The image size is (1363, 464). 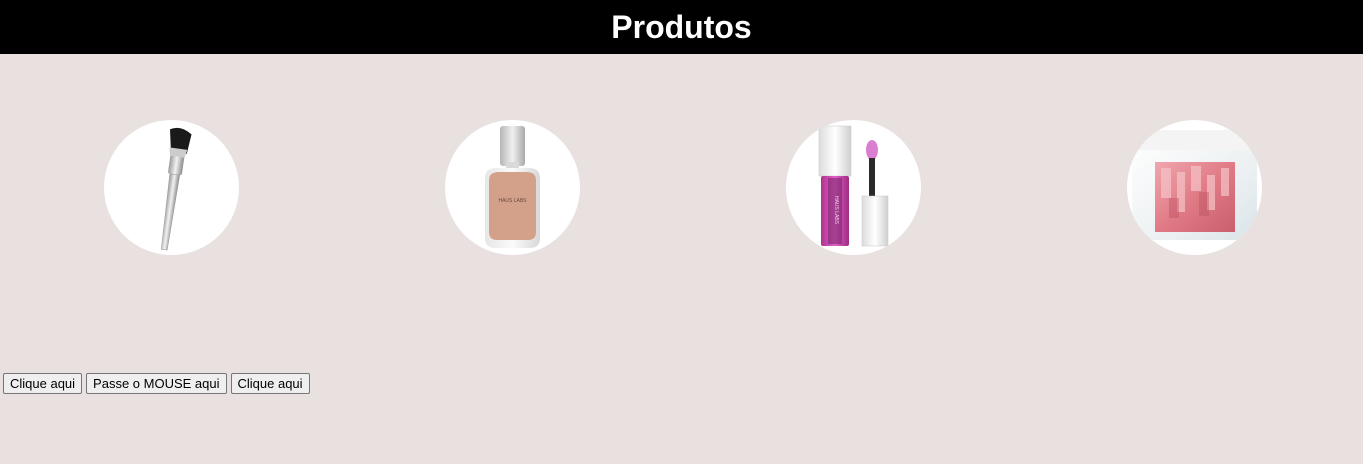 What do you see at coordinates (270, 383) in the screenshot?
I see `click-here-button-2: Clique aqui` at bounding box center [270, 383].